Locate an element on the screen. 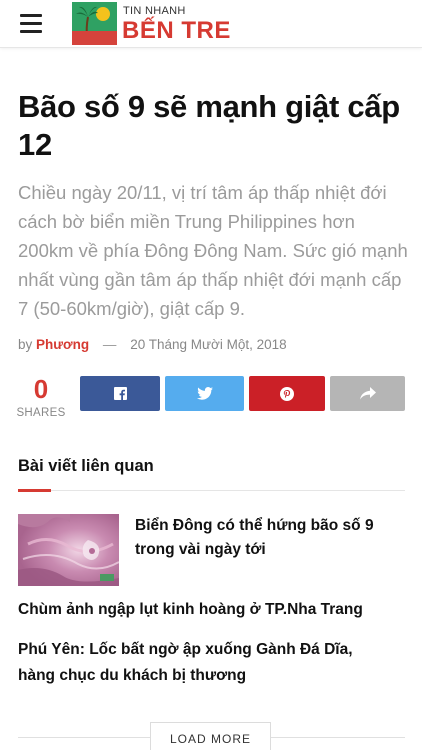  by-label: by is located at coordinates (25, 344).